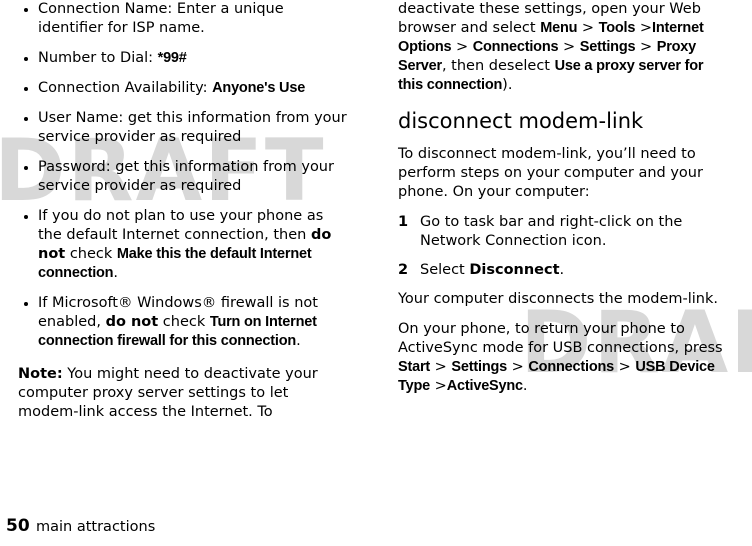  Describe the element at coordinates (498, 66) in the screenshot. I see `text-run: , then deselect` at that location.